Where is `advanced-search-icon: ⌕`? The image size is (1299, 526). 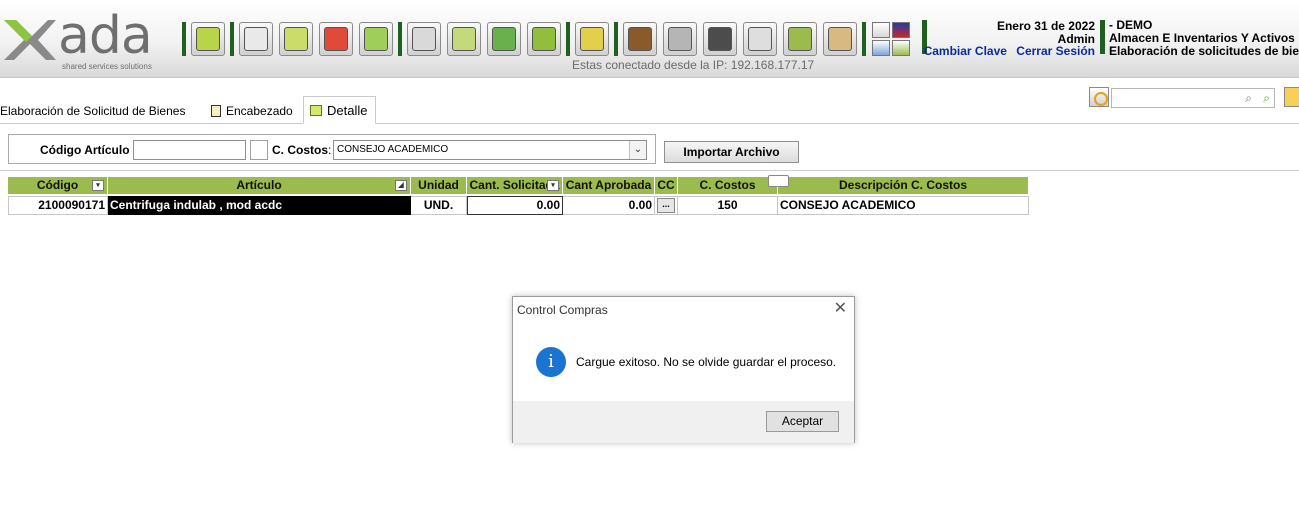
advanced-search-icon: ⌕ is located at coordinates (1266, 98).